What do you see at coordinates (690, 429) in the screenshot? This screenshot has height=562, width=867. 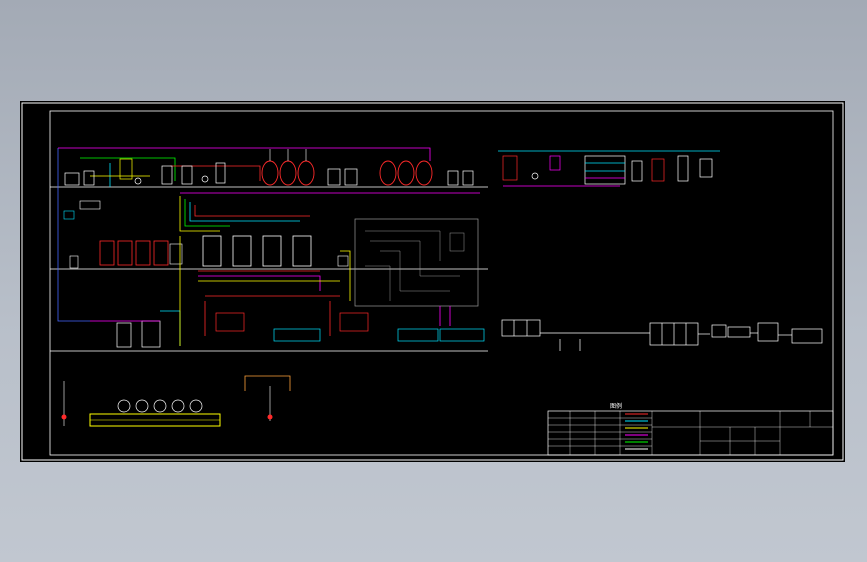 I see `legend-table: 图例` at bounding box center [690, 429].